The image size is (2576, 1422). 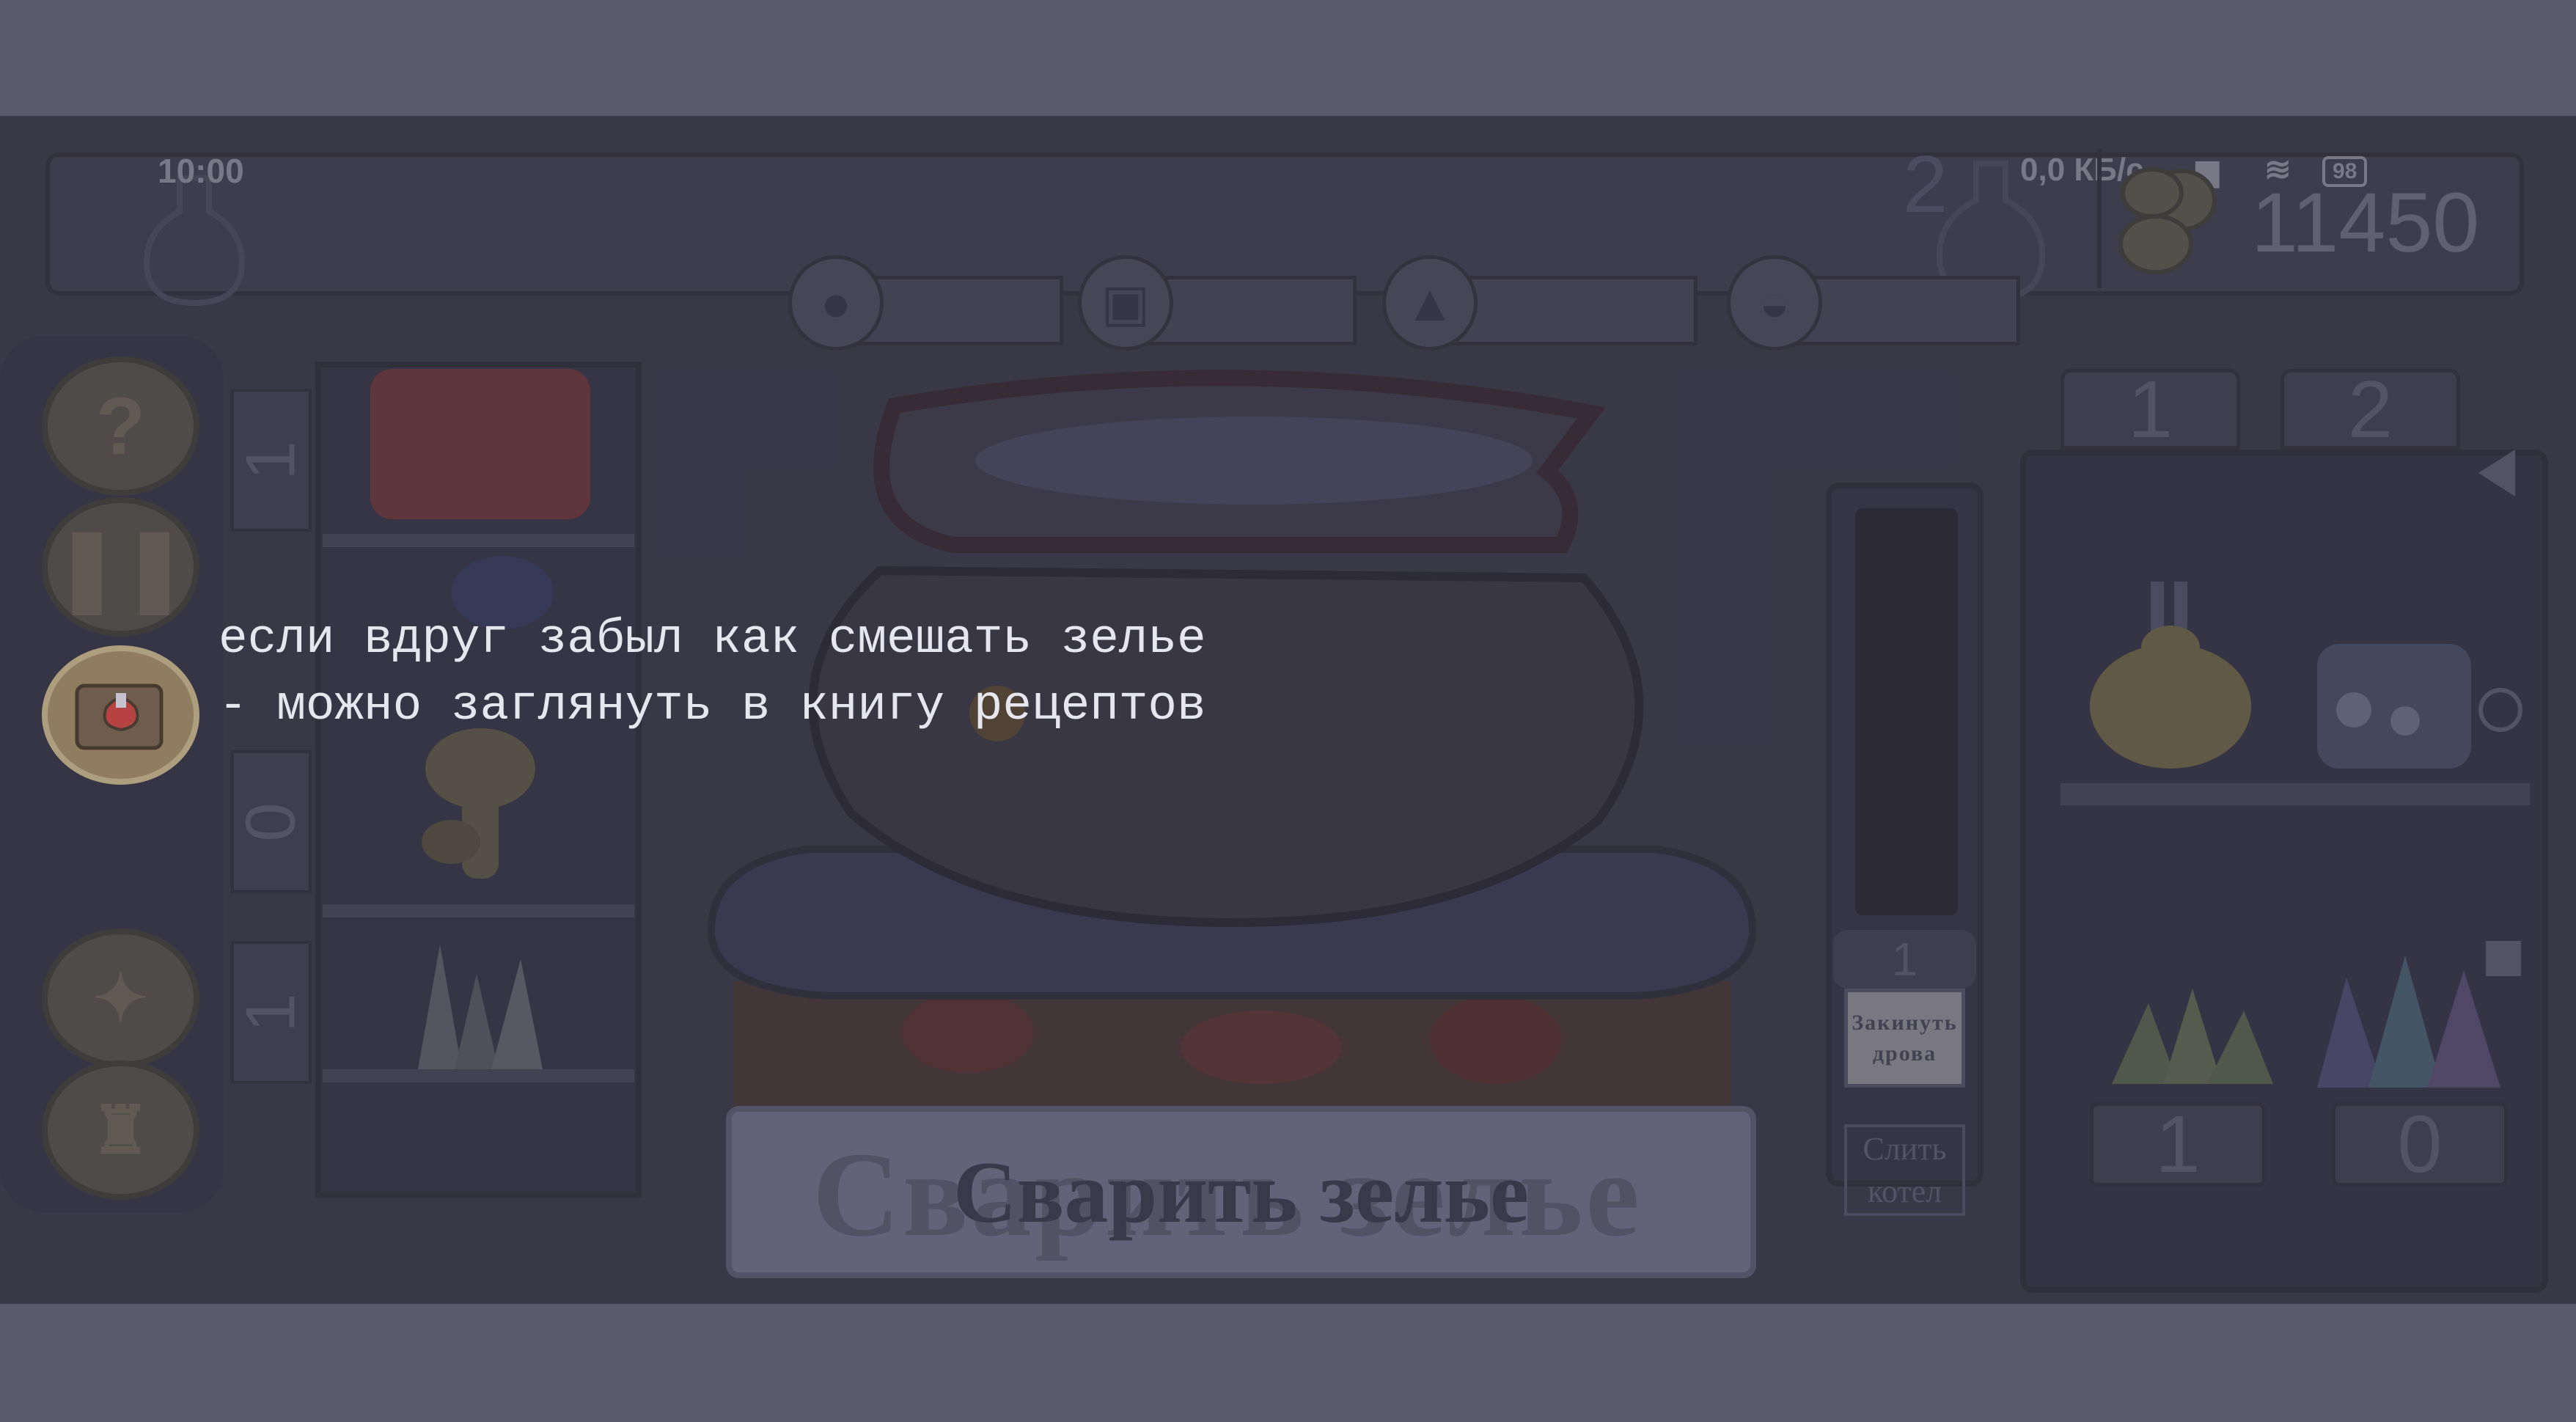 What do you see at coordinates (195, 241) in the screenshot?
I see `flask-icon` at bounding box center [195, 241].